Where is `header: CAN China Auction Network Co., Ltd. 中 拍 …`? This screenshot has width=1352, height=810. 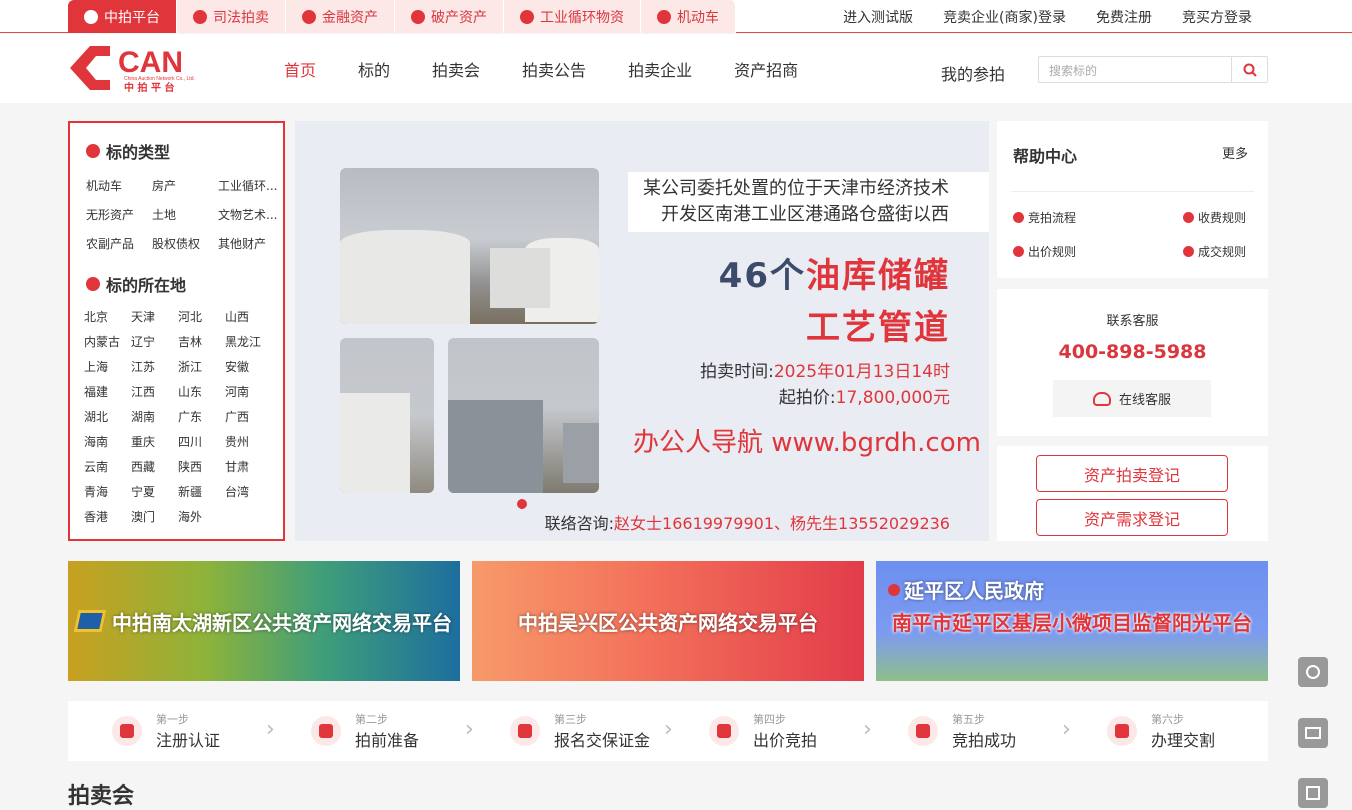 header: CAN China Auction Network Co., Ltd. 中 拍 … is located at coordinates (676, 68).